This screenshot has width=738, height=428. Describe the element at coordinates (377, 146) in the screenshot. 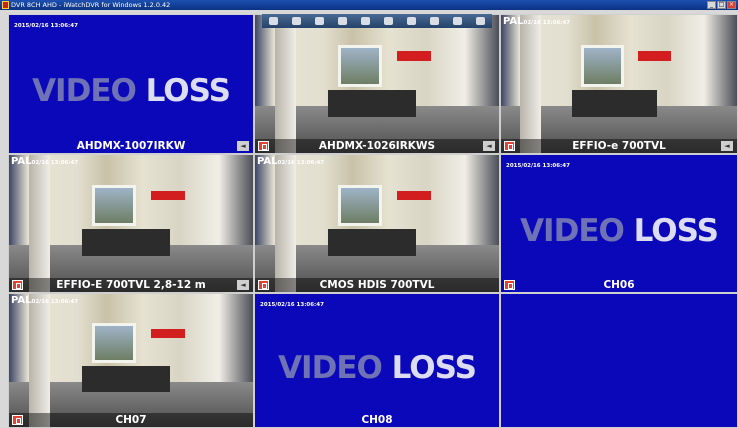

I see `camera-label: AHDMX-1026IRKWS` at that location.